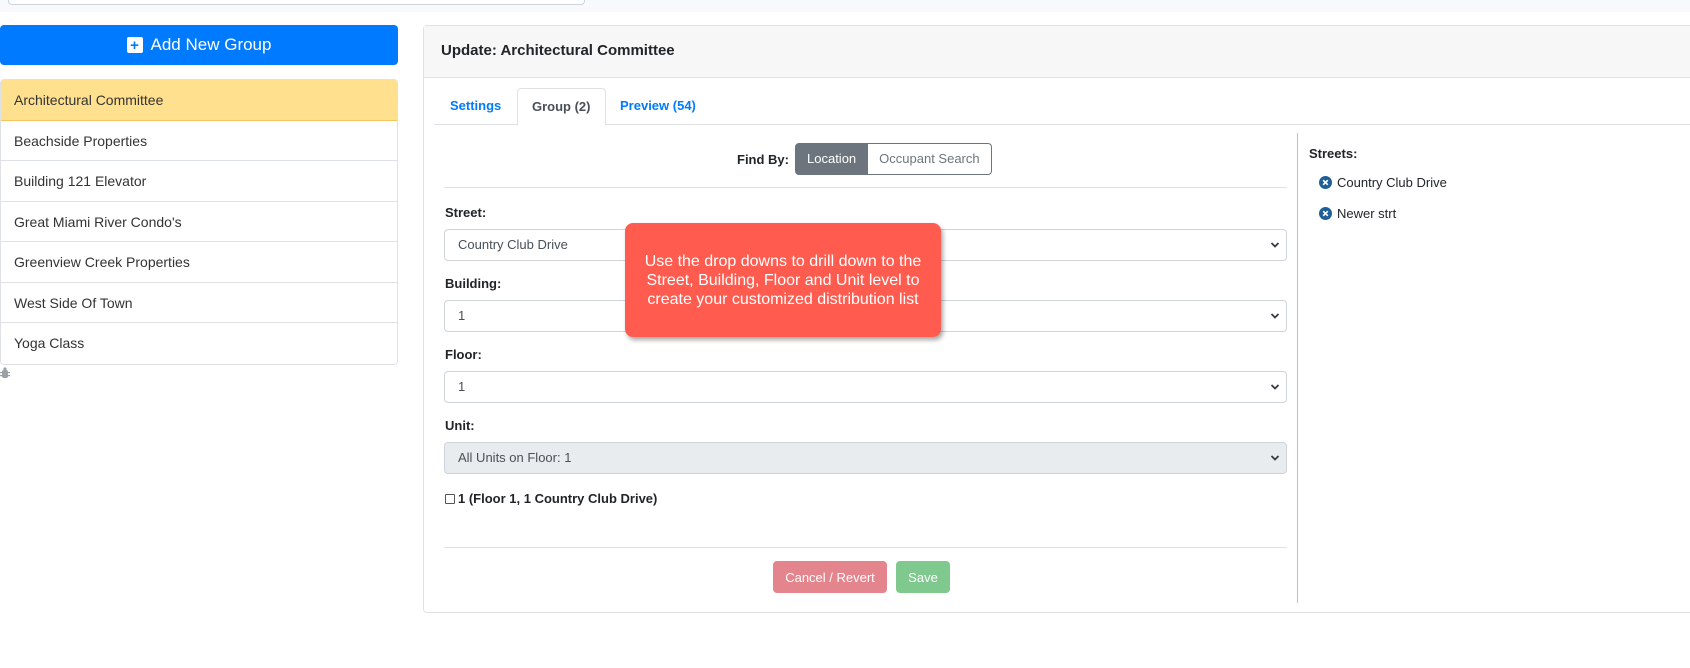  Describe the element at coordinates (134, 45) in the screenshot. I see `plus-square-icon: +` at that location.